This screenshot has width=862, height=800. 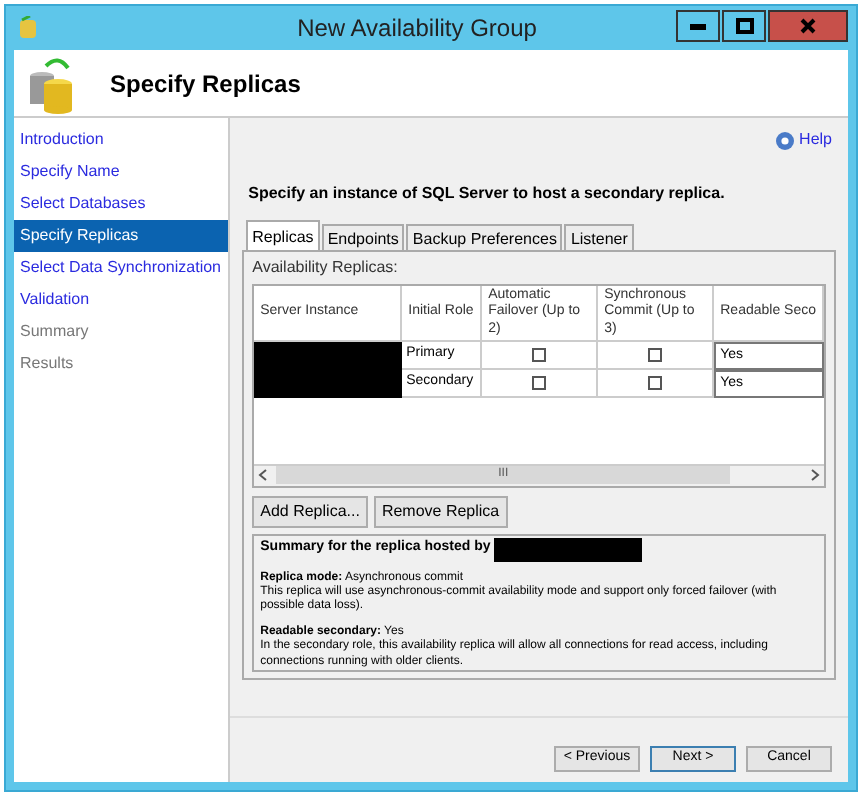 What do you see at coordinates (205, 84) in the screenshot?
I see `page-title: Specify Replicas` at bounding box center [205, 84].